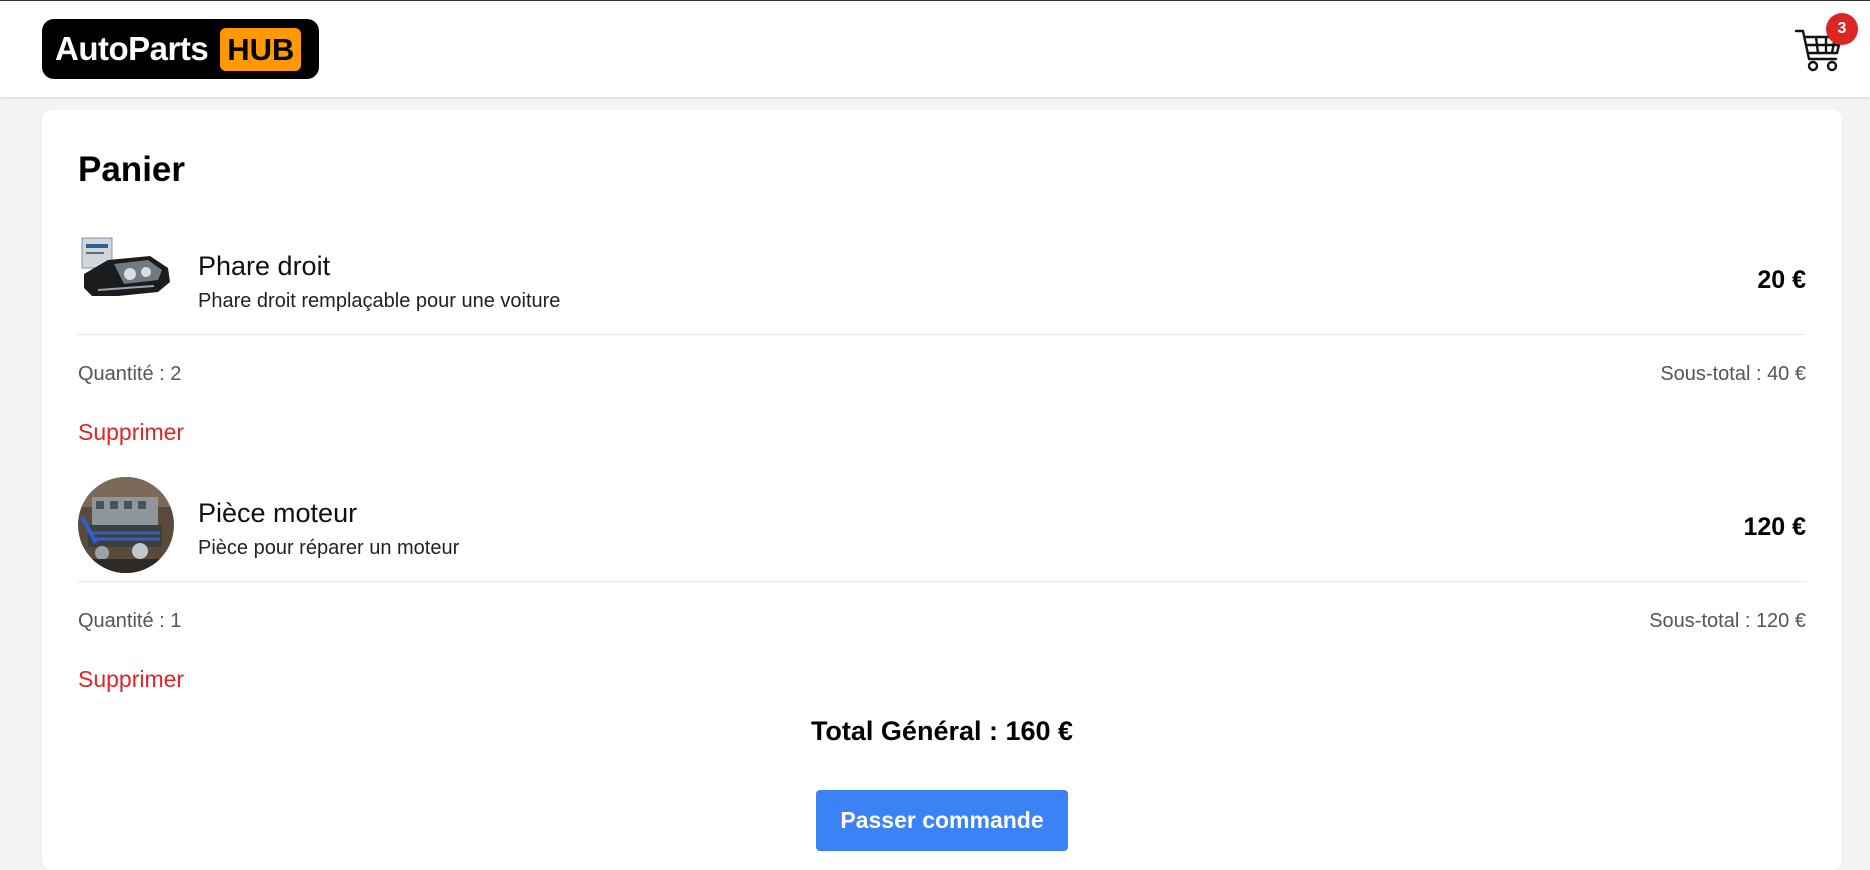  I want to click on product-image-headlight, so click(126, 278).